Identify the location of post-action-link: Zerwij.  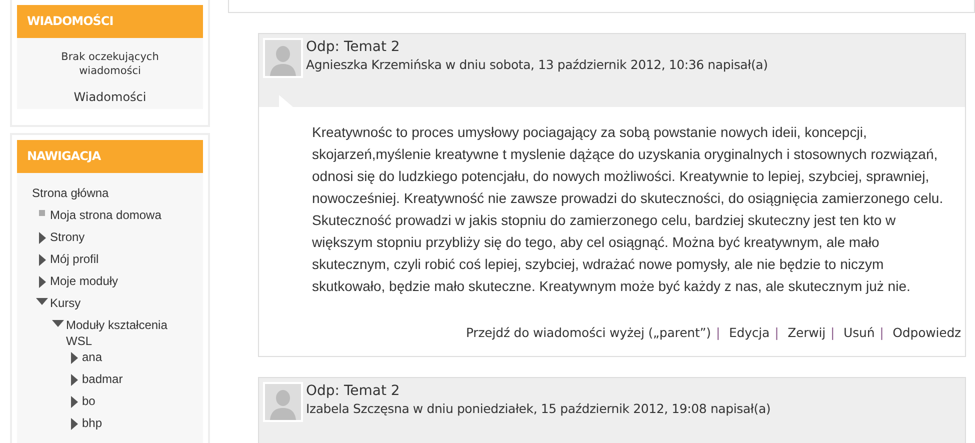
(807, 332).